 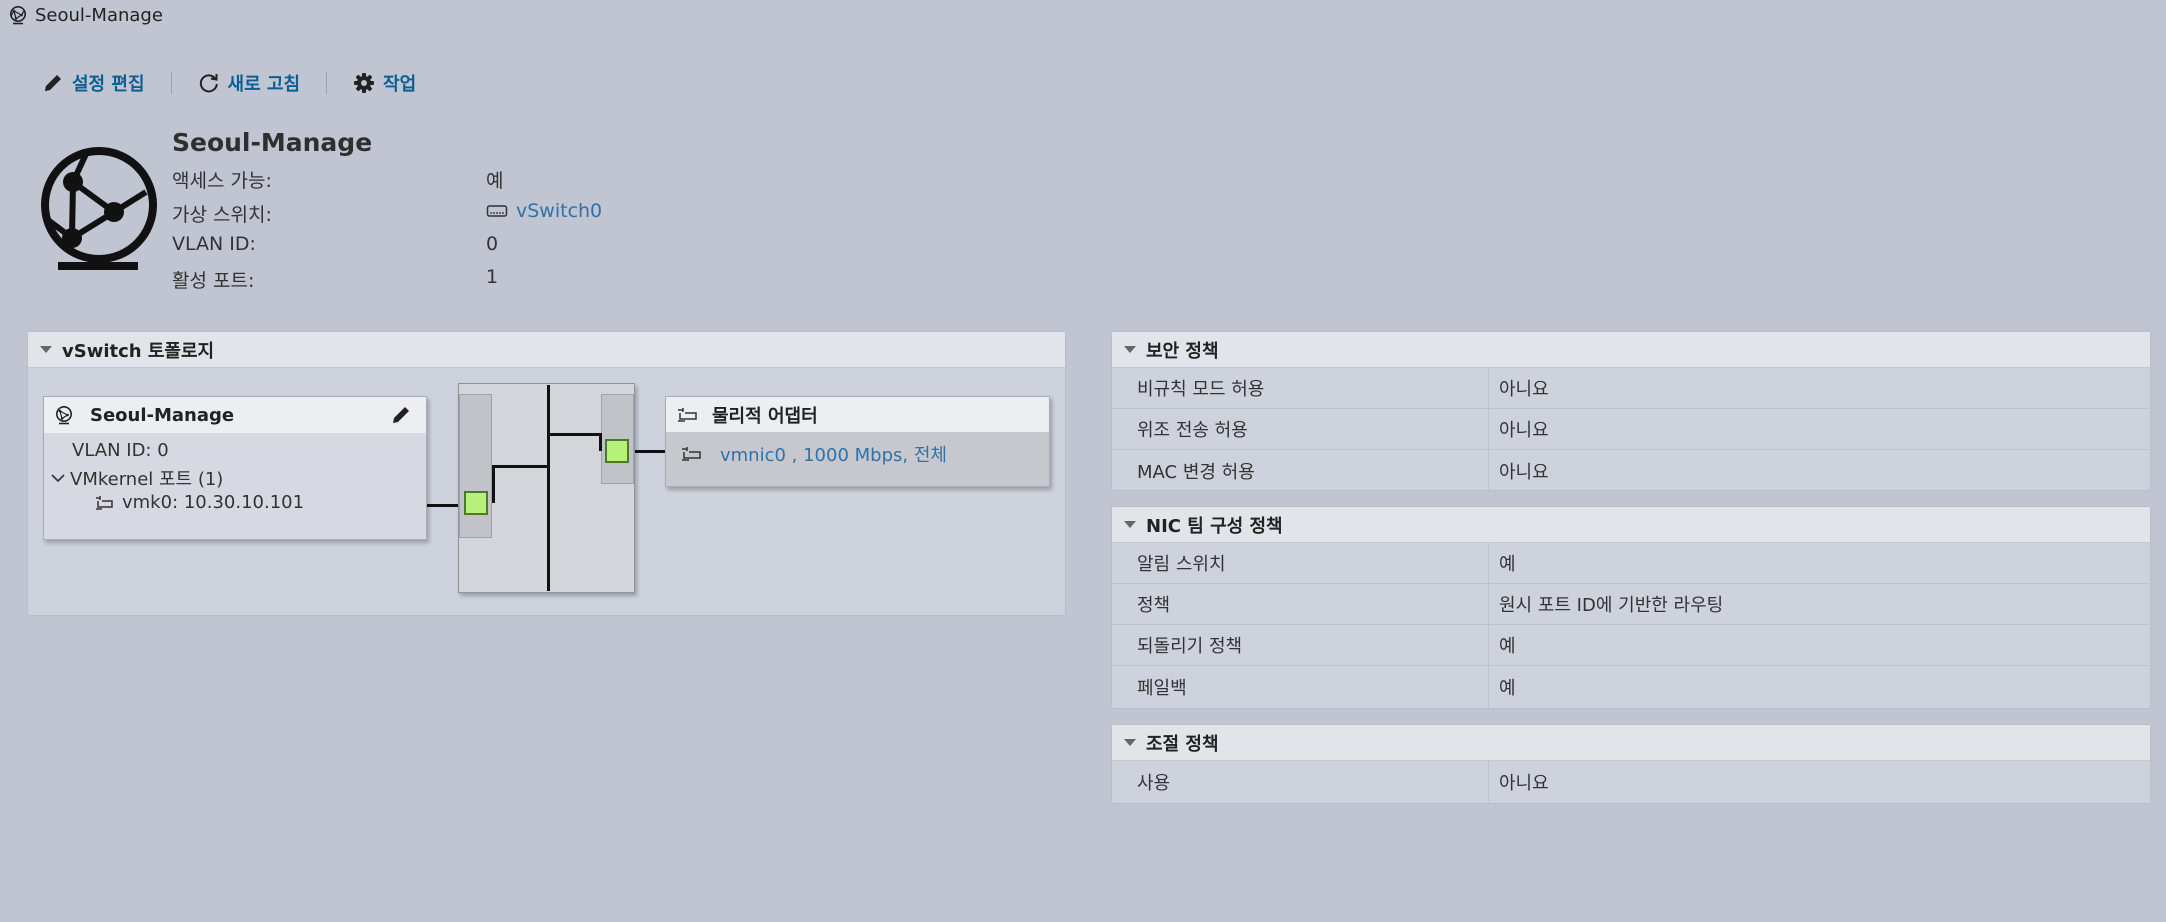 I want to click on portgroup-vlan: VLAN ID: 0, so click(x=120, y=450).